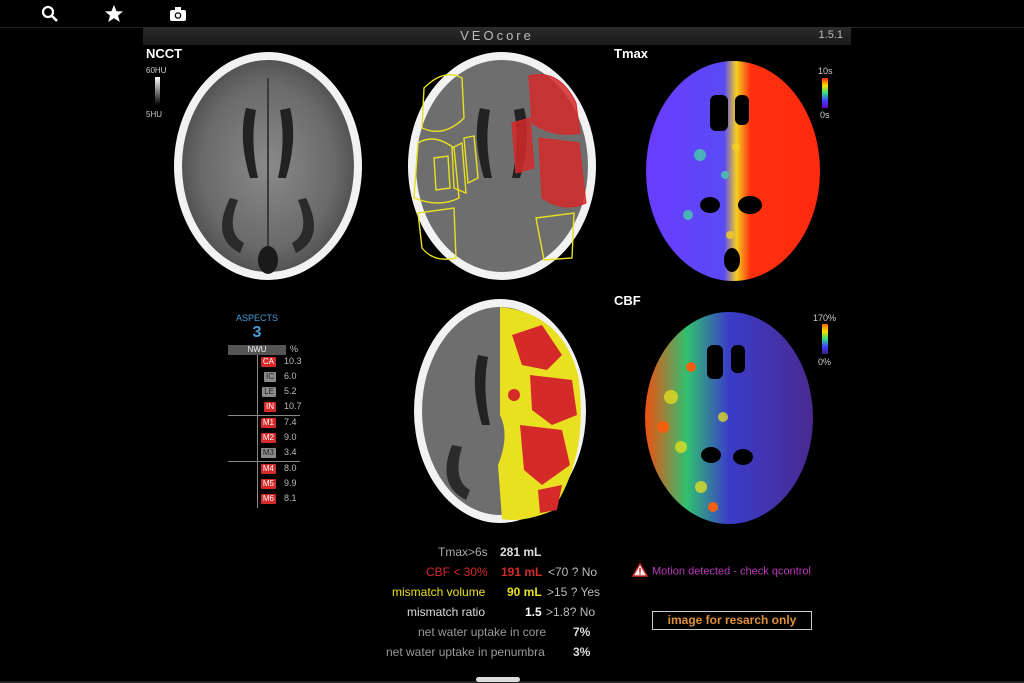  I want to click on tmax-scale-top: 10s, so click(825, 71).